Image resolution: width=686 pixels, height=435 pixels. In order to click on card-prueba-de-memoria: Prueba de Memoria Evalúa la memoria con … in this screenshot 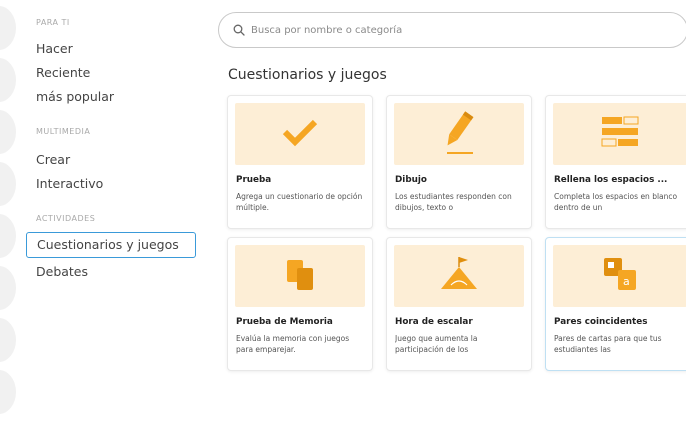, I will do `click(300, 304)`.